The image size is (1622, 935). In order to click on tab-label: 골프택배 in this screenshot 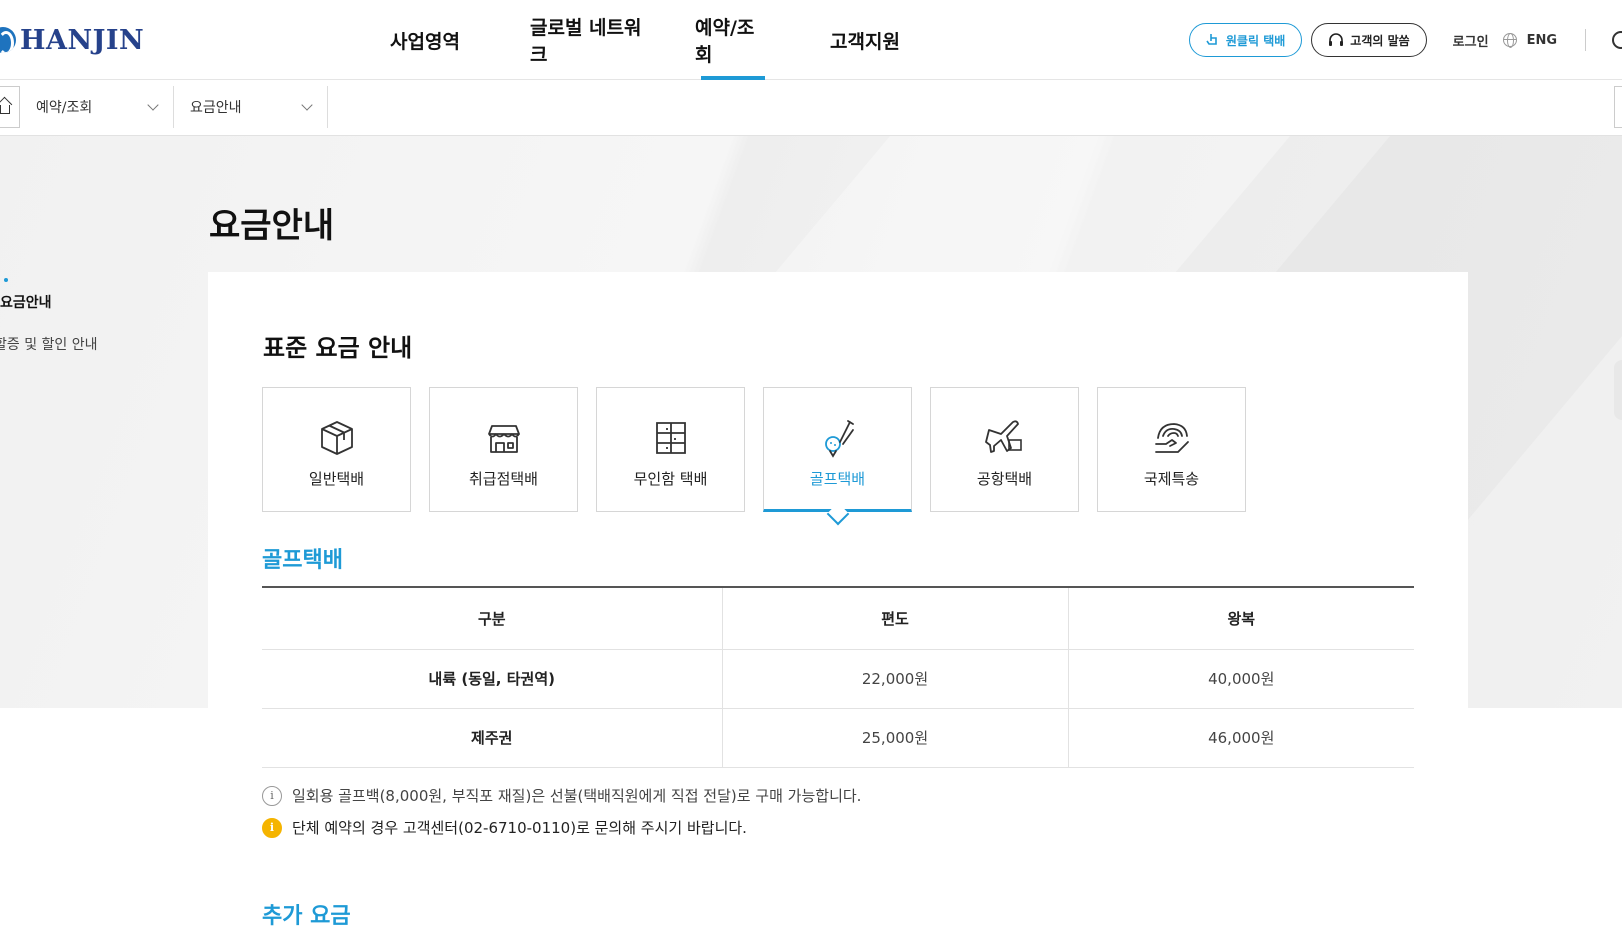, I will do `click(837, 479)`.